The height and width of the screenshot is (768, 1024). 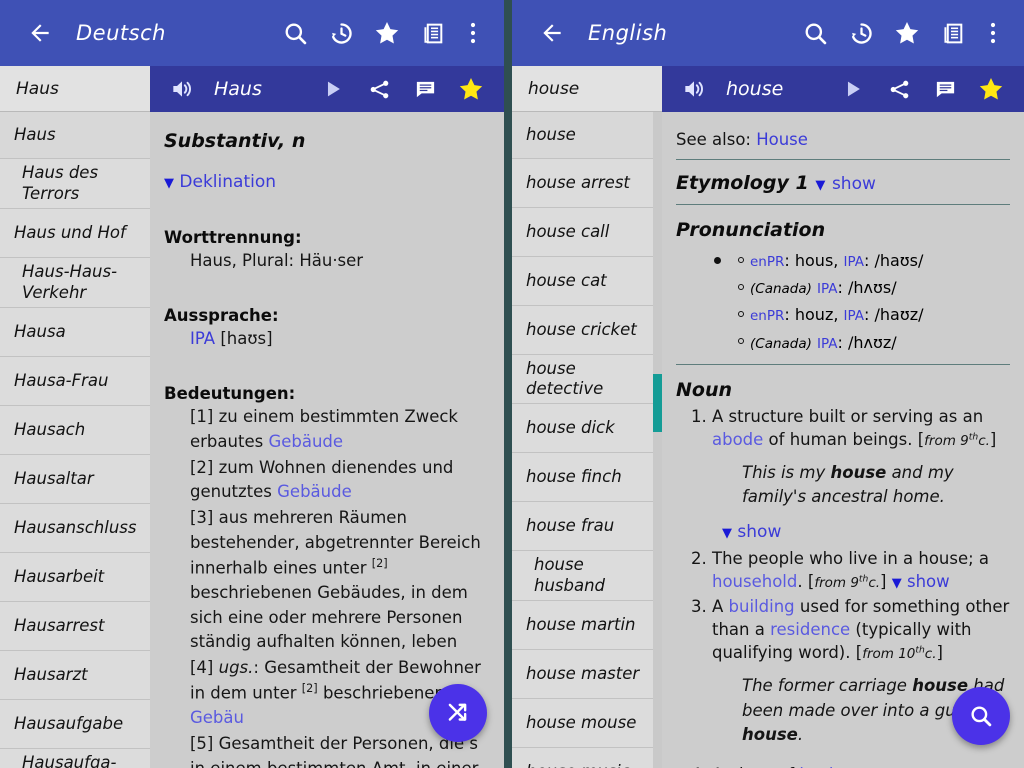 What do you see at coordinates (694, 89) in the screenshot?
I see `speak-button-english` at bounding box center [694, 89].